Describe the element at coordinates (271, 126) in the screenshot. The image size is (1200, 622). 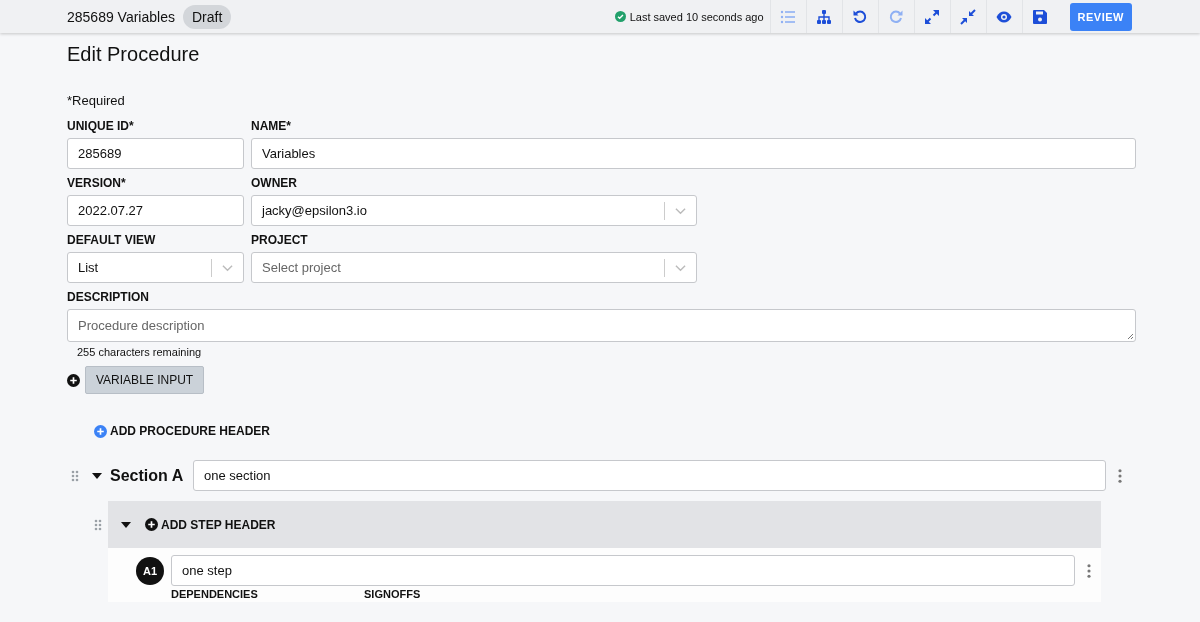
I see `field-label: NAME*` at that location.